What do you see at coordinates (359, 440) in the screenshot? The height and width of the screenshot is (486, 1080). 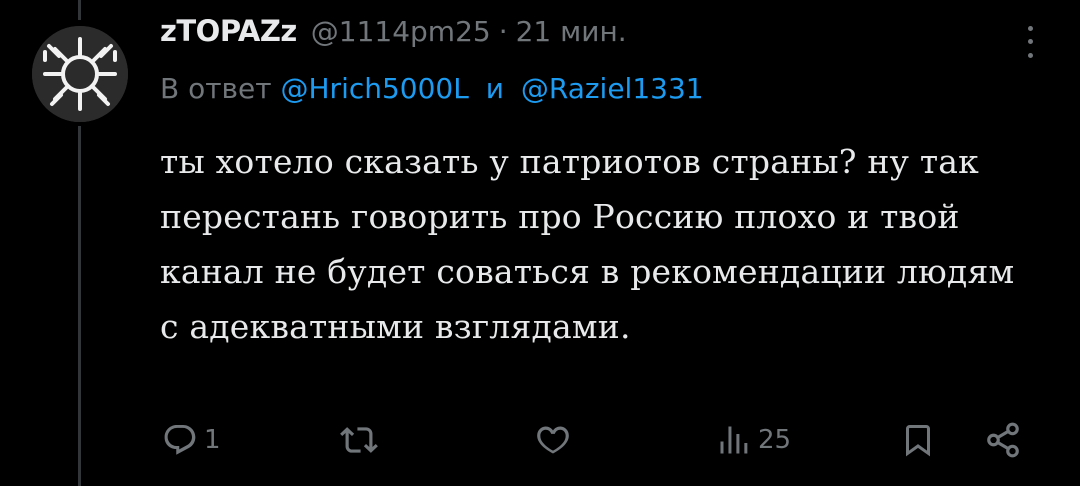 I see `retweet-icon` at bounding box center [359, 440].